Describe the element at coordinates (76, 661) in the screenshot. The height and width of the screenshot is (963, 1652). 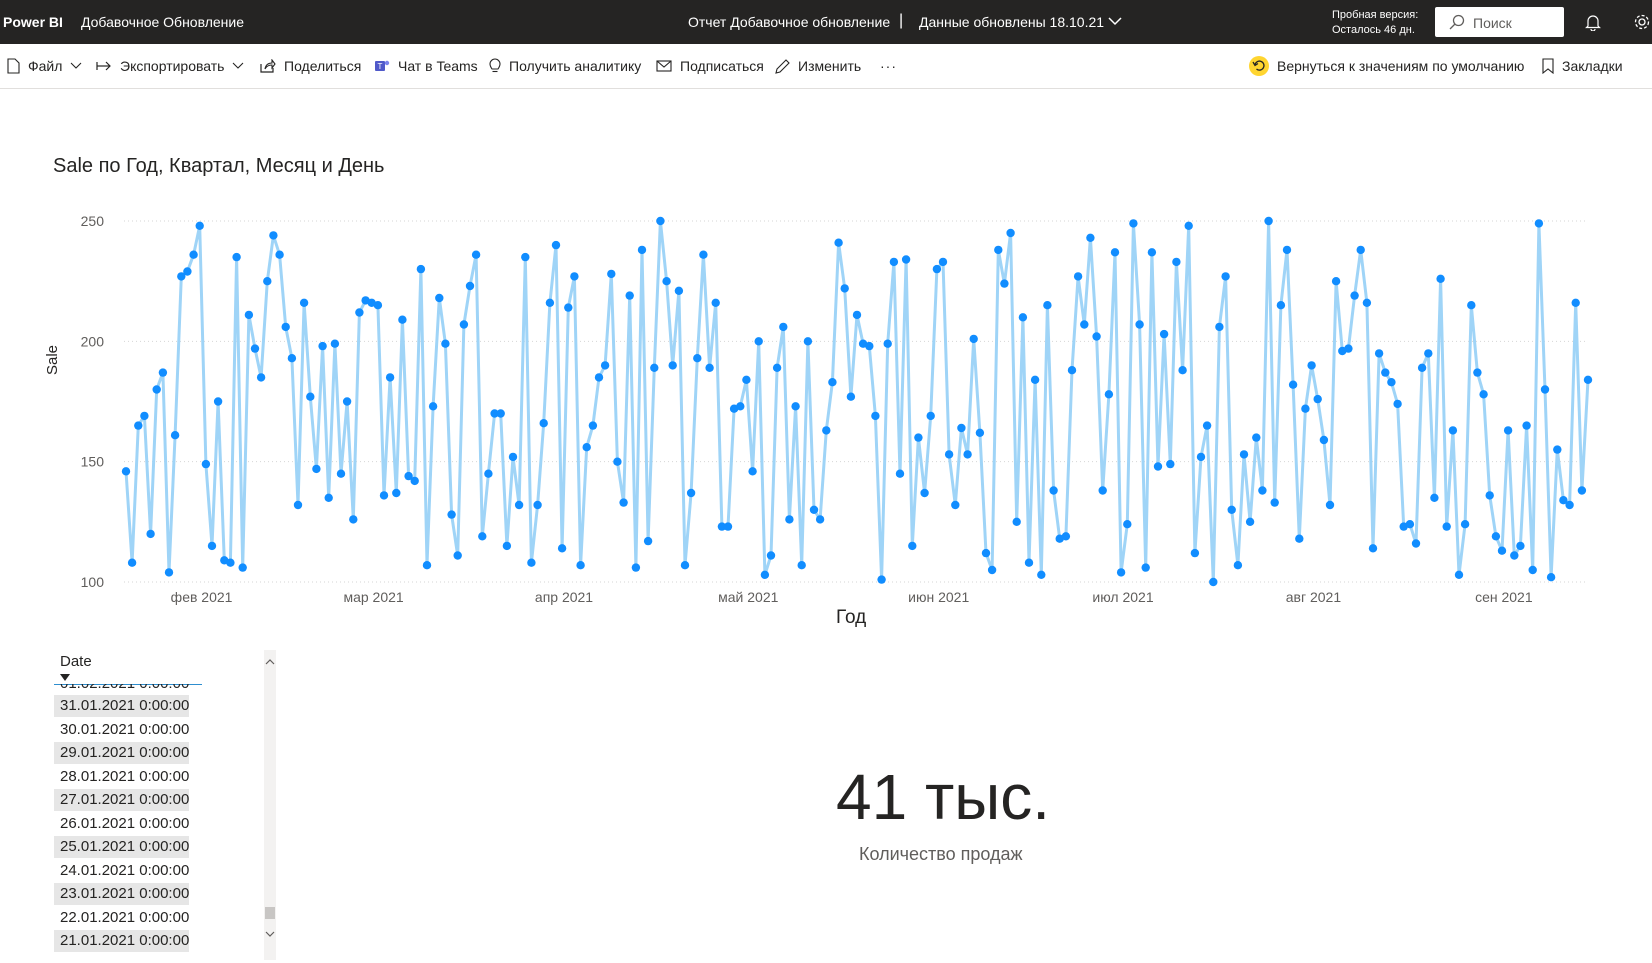
I see `slicer-header: Date` at that location.